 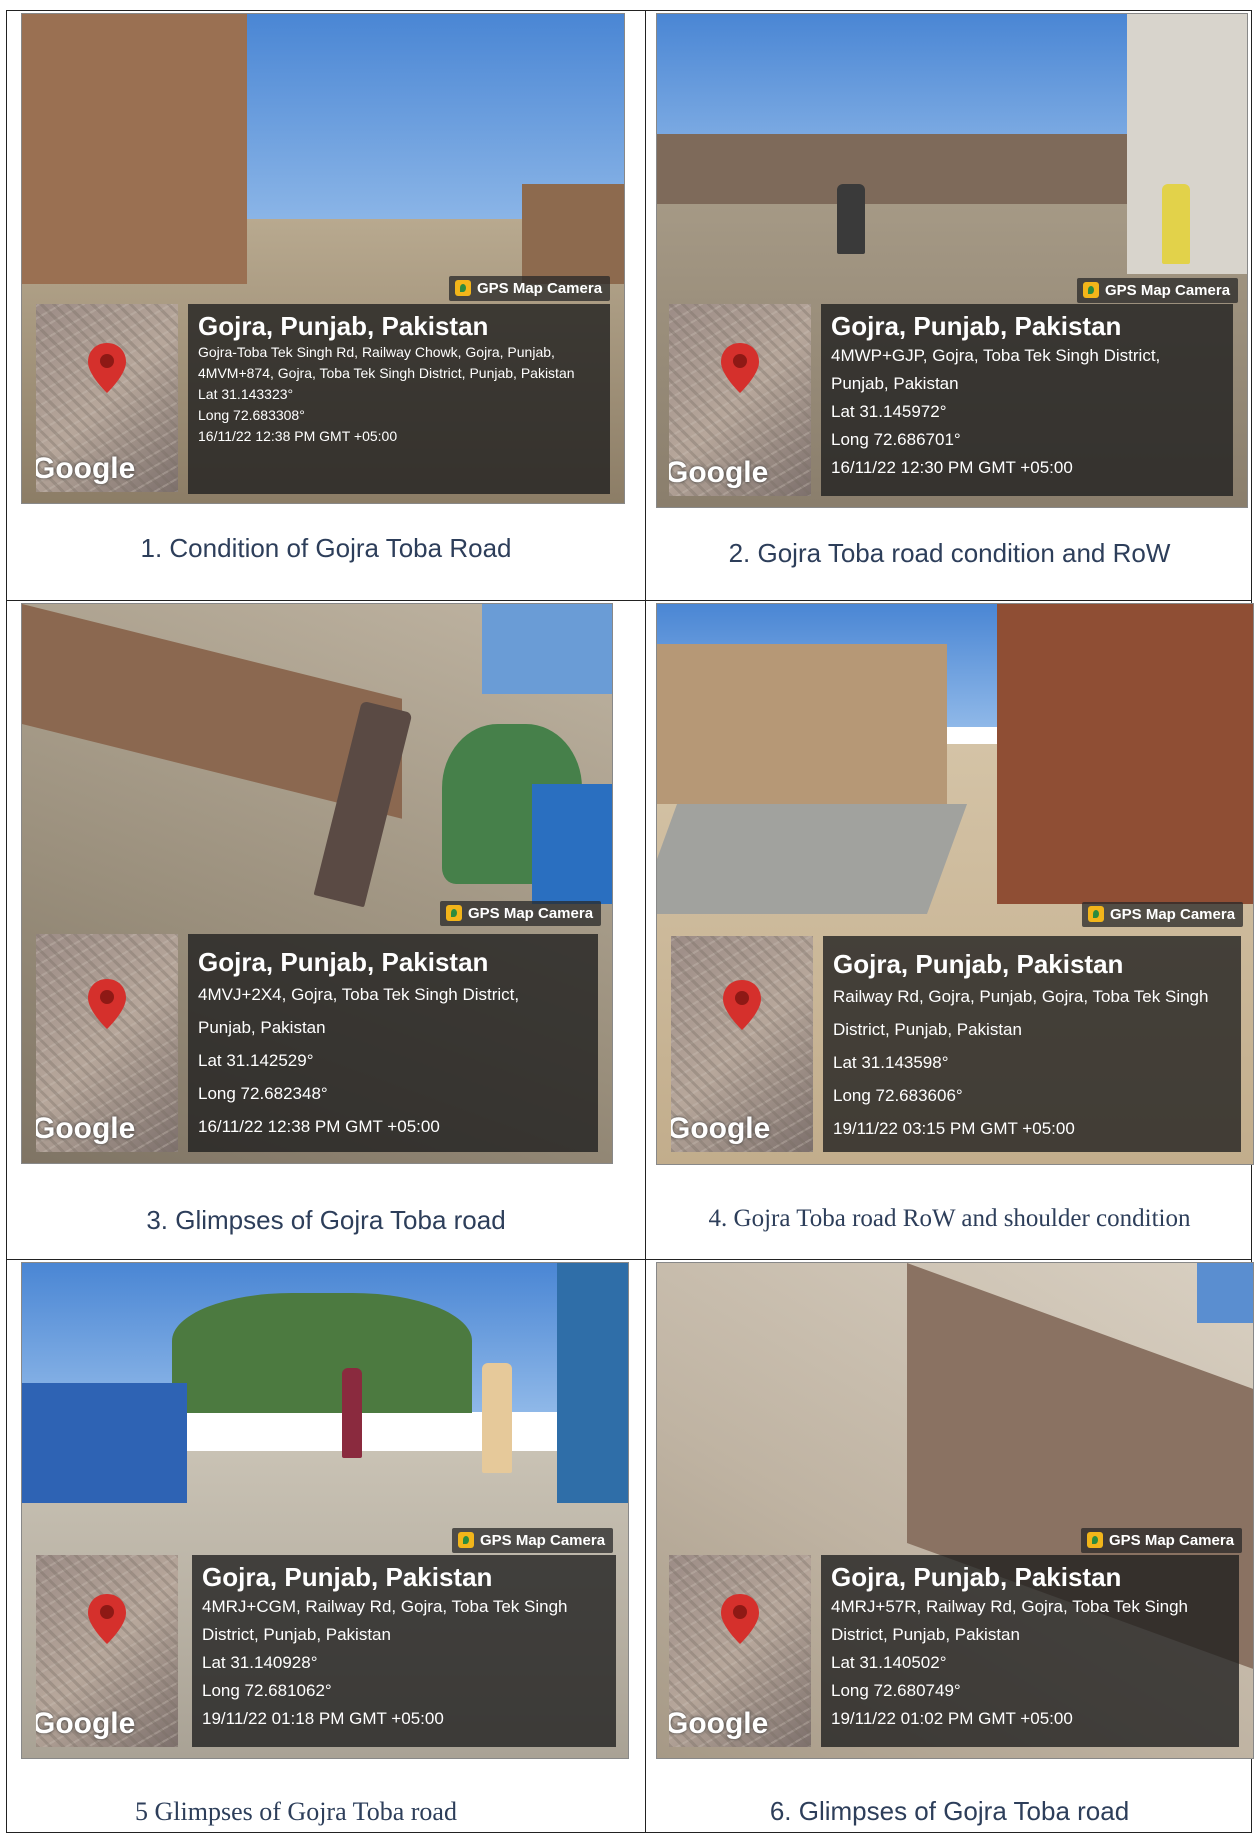 I want to click on latitude: Lat 31.140502°, so click(x=889, y=1662).